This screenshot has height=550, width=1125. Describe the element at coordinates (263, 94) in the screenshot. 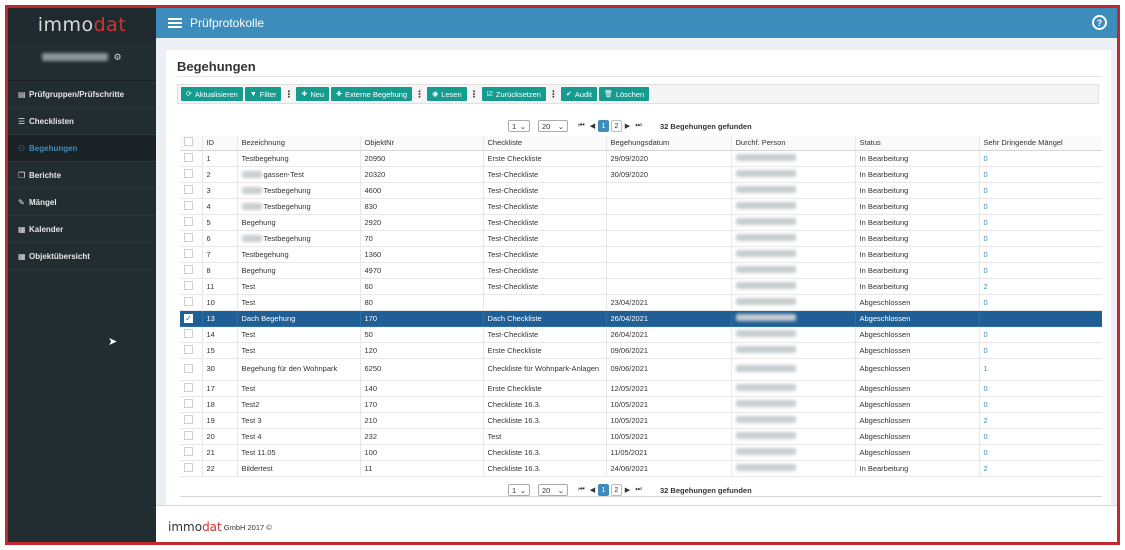

I see `filter-button: ▼ Filter` at that location.